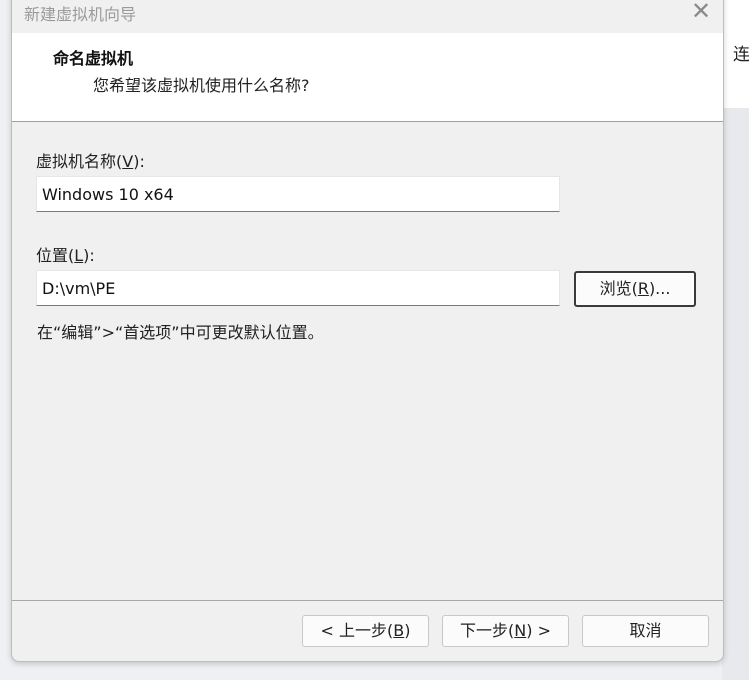 Image resolution: width=749 pixels, height=680 pixels. I want to click on background-window-text: 连, so click(741, 55).